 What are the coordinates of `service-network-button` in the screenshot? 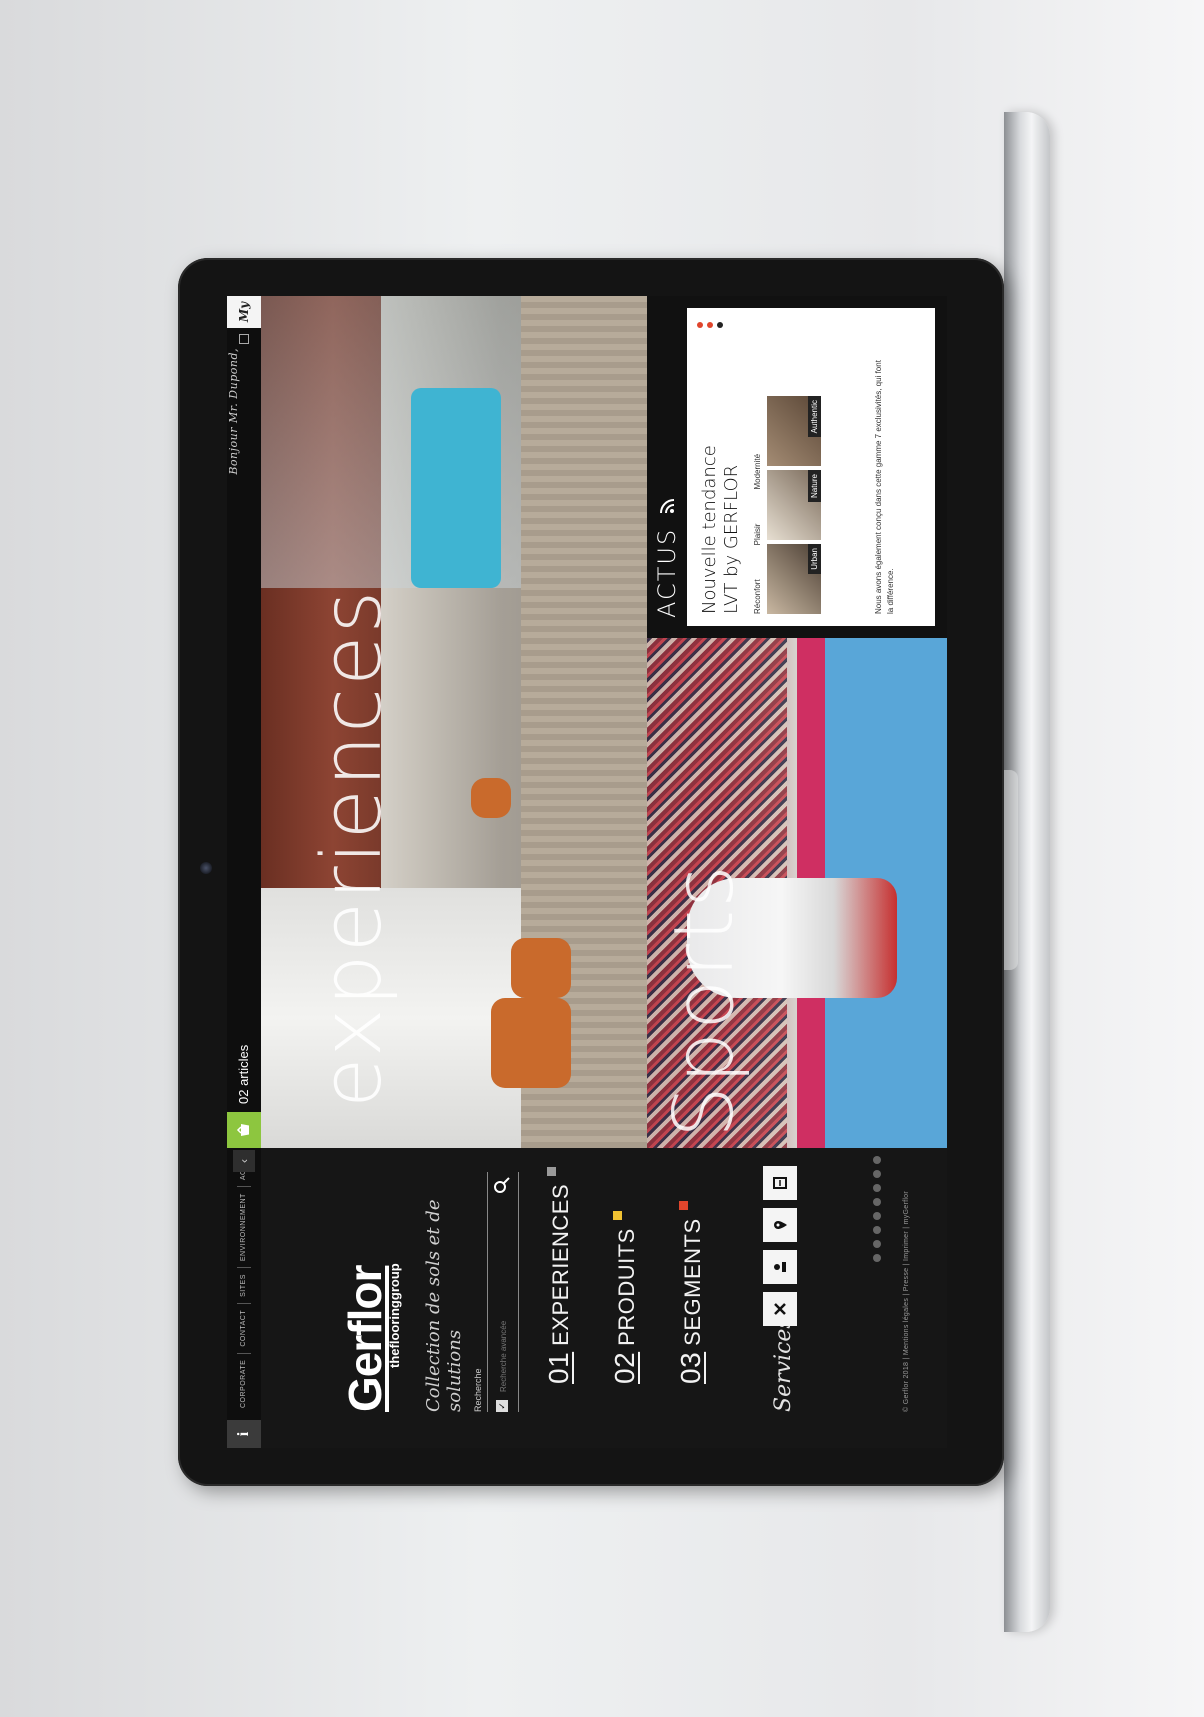 It's located at (780, 1267).